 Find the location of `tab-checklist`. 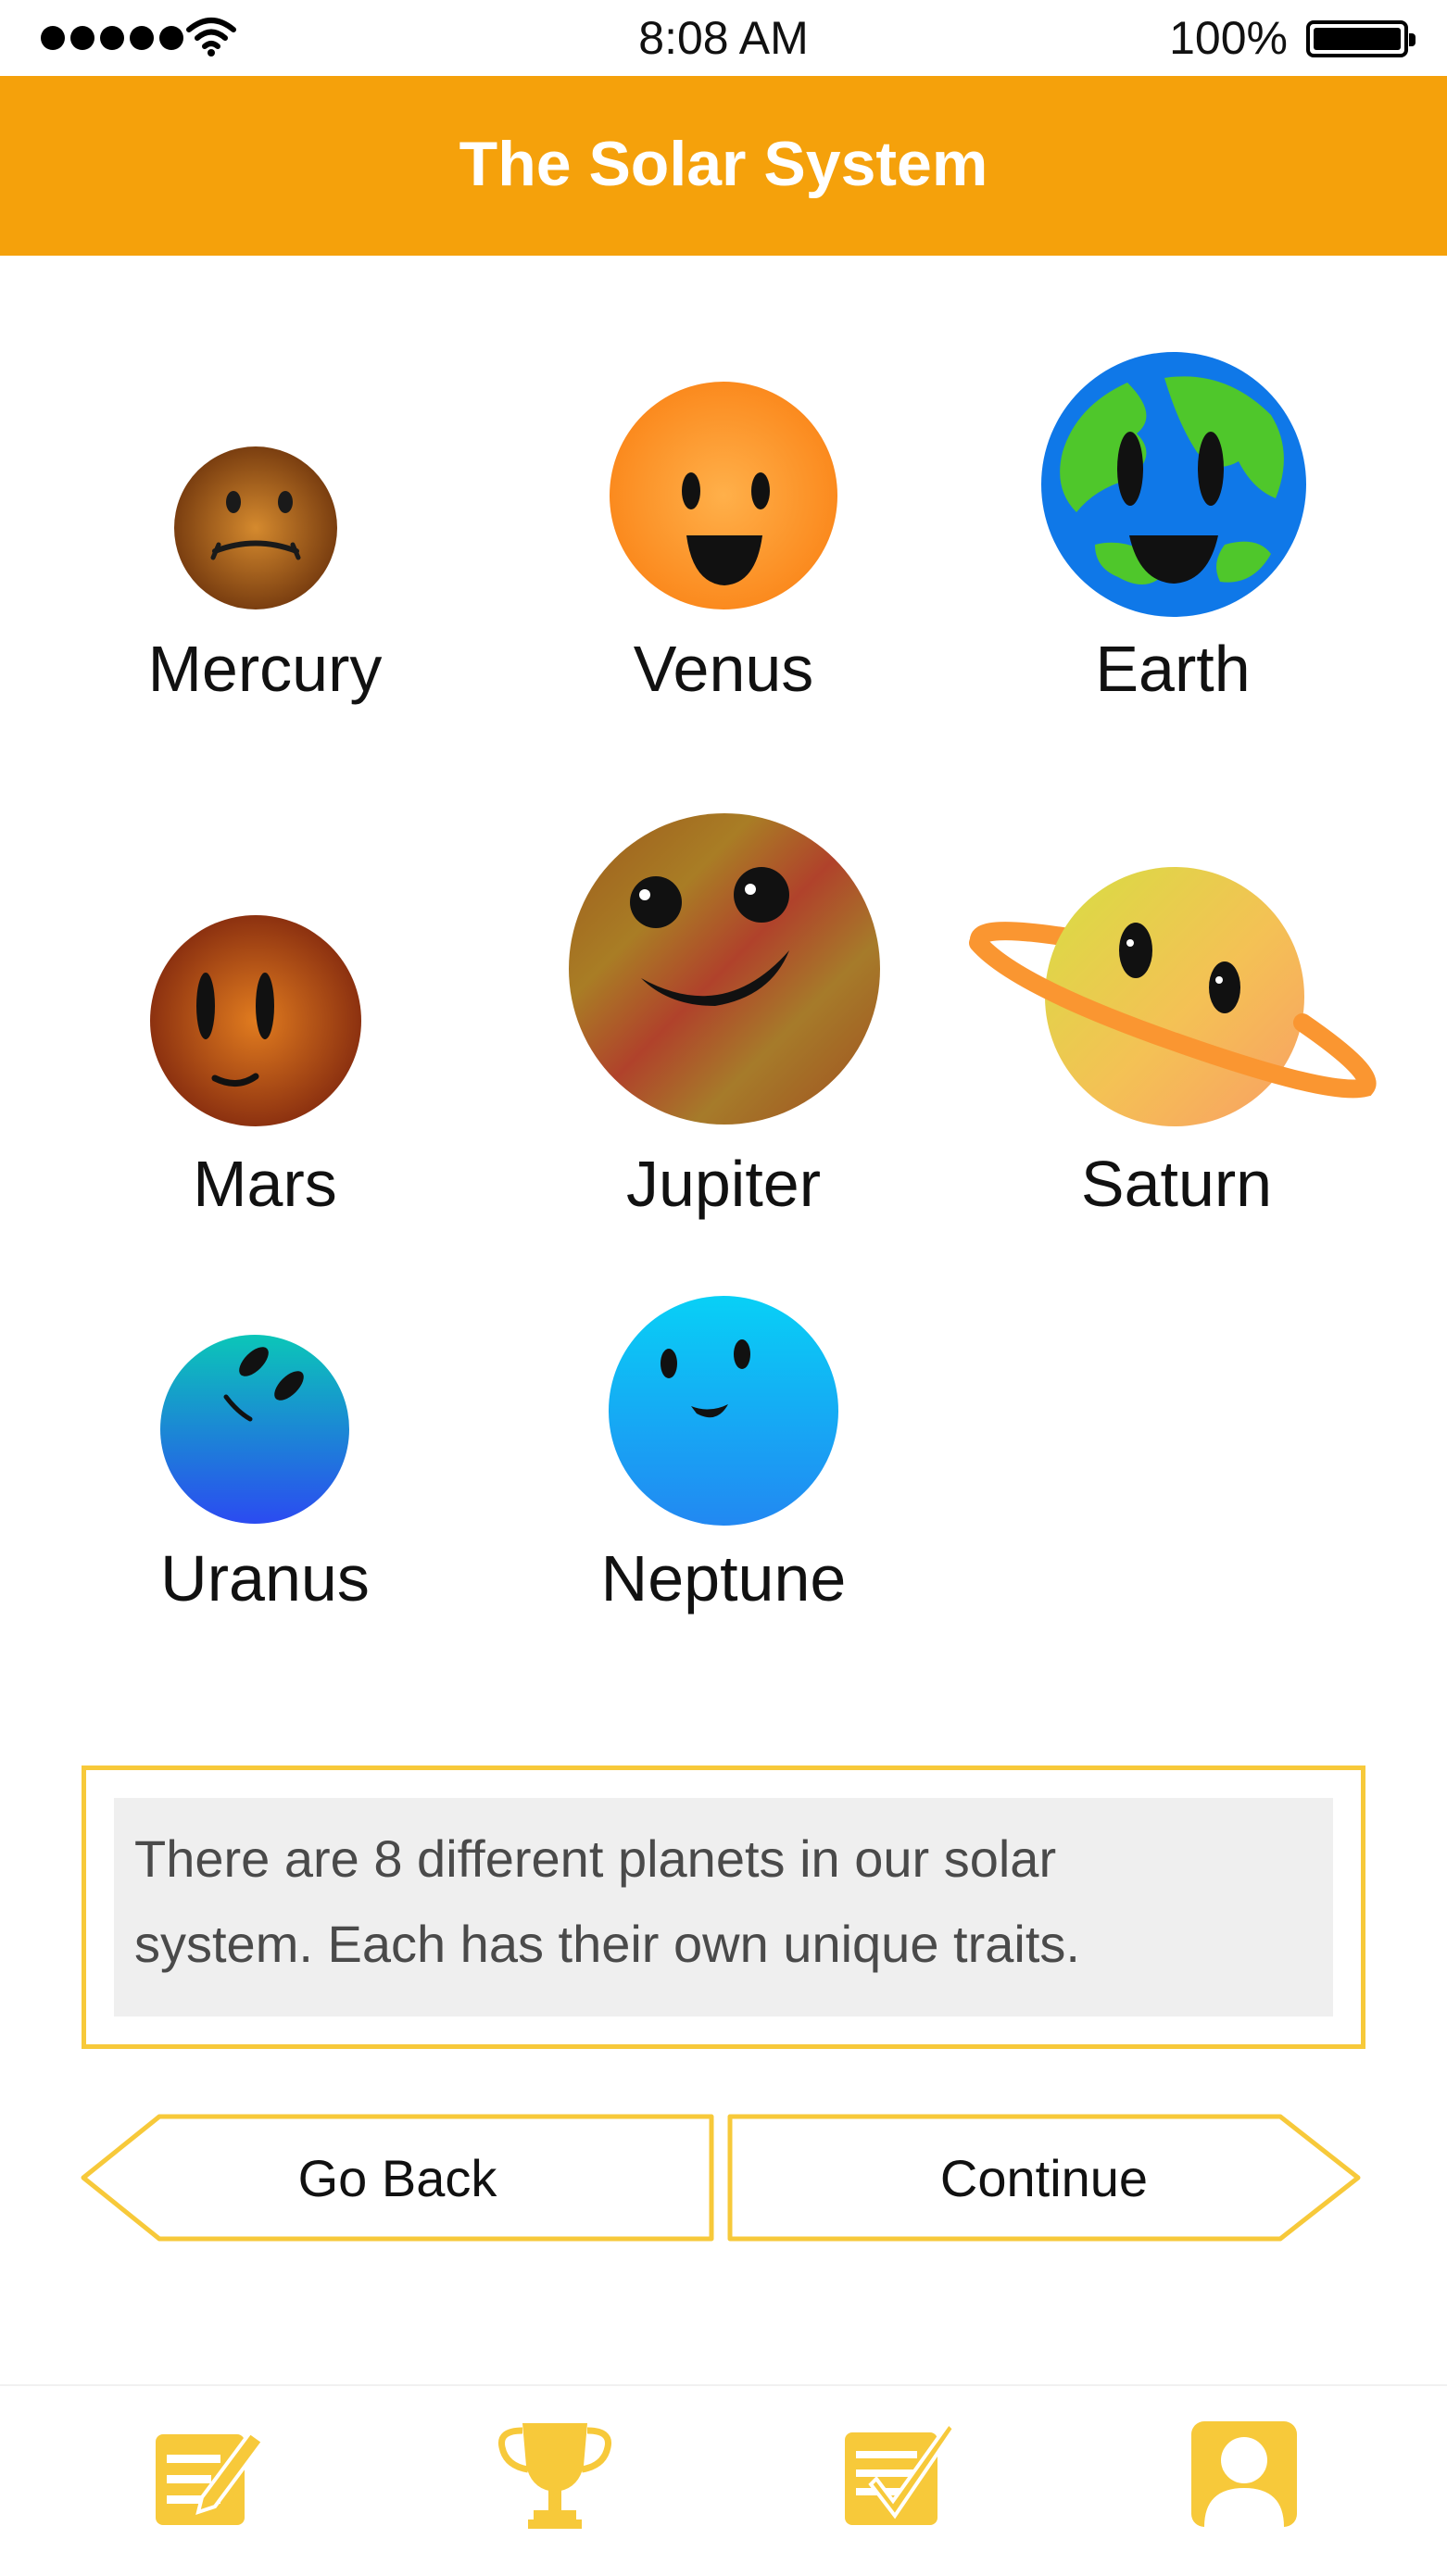

tab-checklist is located at coordinates (899, 2474).